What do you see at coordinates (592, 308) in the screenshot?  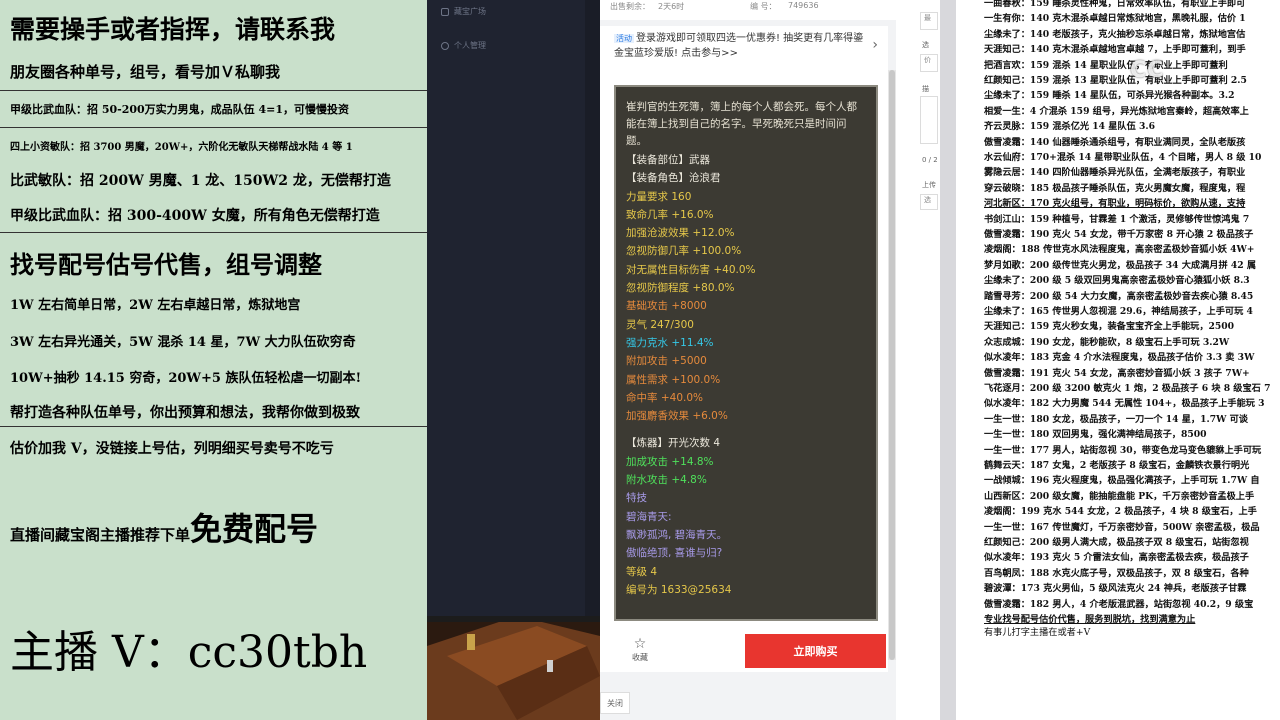 I see `app-gutter` at bounding box center [592, 308].